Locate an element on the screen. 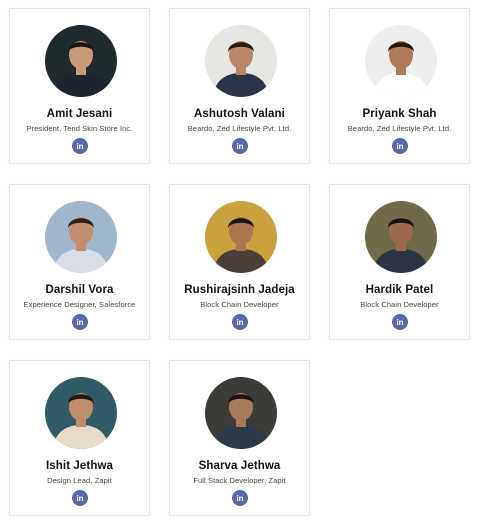  member-name: Hardik Patel is located at coordinates (399, 290).